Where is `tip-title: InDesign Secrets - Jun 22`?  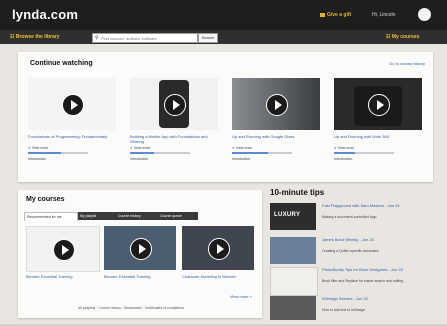
tip-title: InDesign Secrets - Jun 22 is located at coordinates (381, 298).